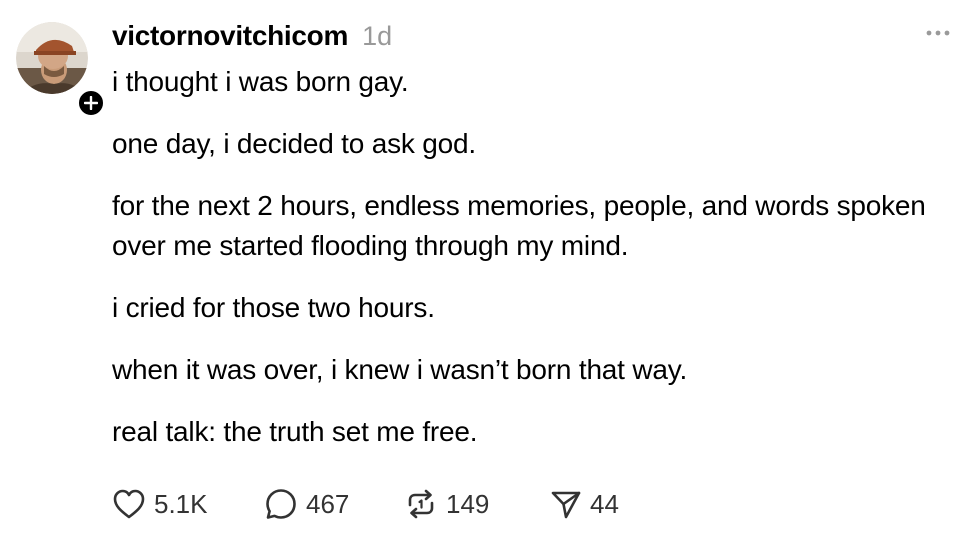 The image size is (972, 554). Describe the element at coordinates (468, 503) in the screenshot. I see `repost-count: 149` at that location.